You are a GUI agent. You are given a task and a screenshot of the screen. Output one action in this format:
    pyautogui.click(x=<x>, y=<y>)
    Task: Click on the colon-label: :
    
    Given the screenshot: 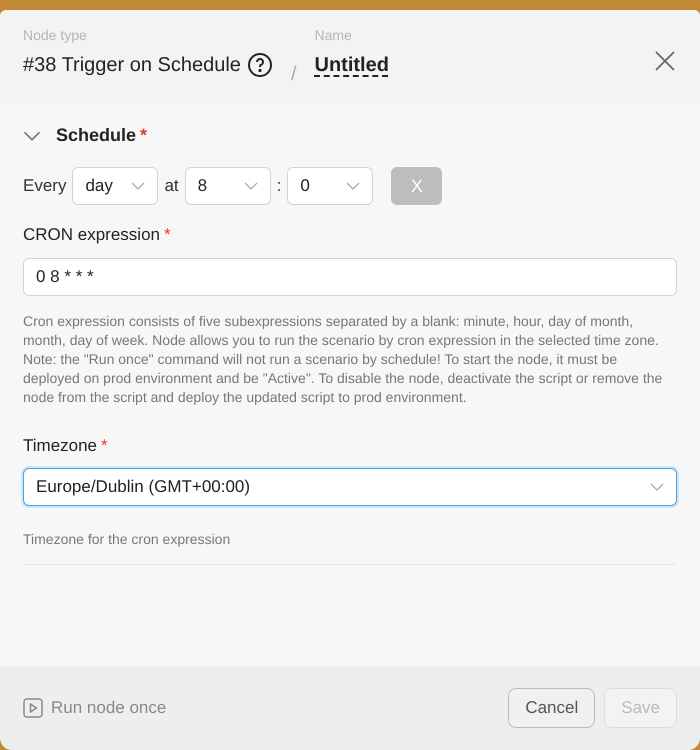 What is the action you would take?
    pyautogui.click(x=279, y=186)
    